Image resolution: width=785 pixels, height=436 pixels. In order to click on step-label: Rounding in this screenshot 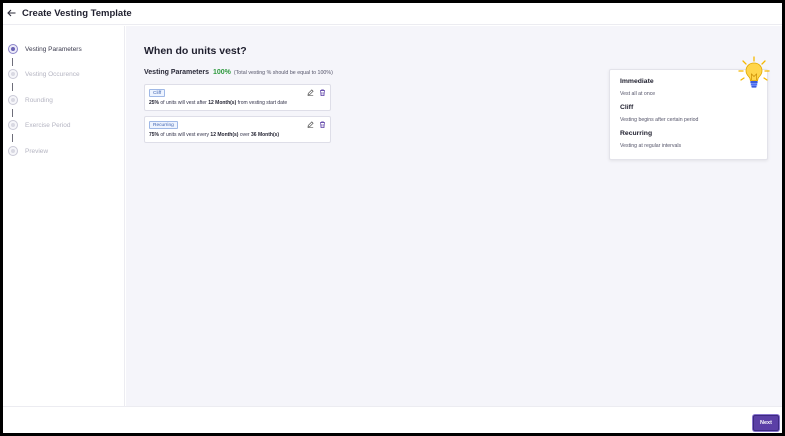, I will do `click(39, 100)`.